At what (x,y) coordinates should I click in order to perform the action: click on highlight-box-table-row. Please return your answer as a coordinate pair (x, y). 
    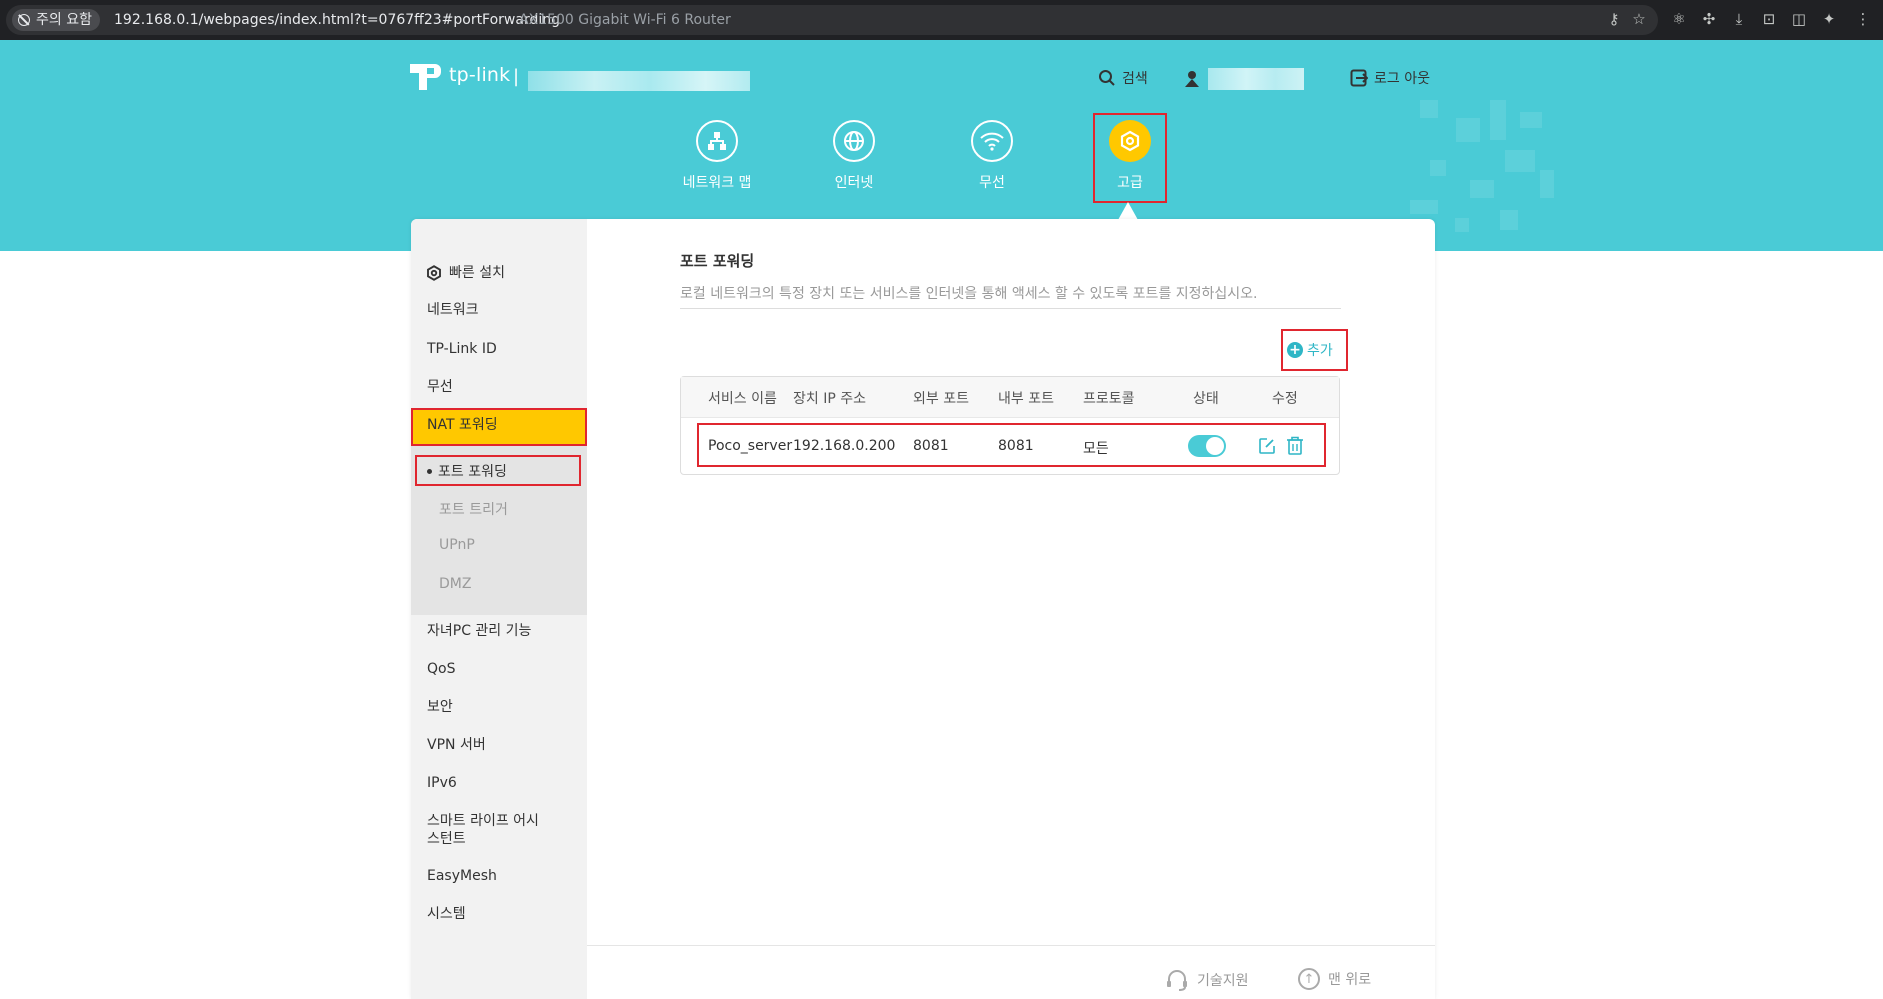
    Looking at the image, I should click on (1011, 445).